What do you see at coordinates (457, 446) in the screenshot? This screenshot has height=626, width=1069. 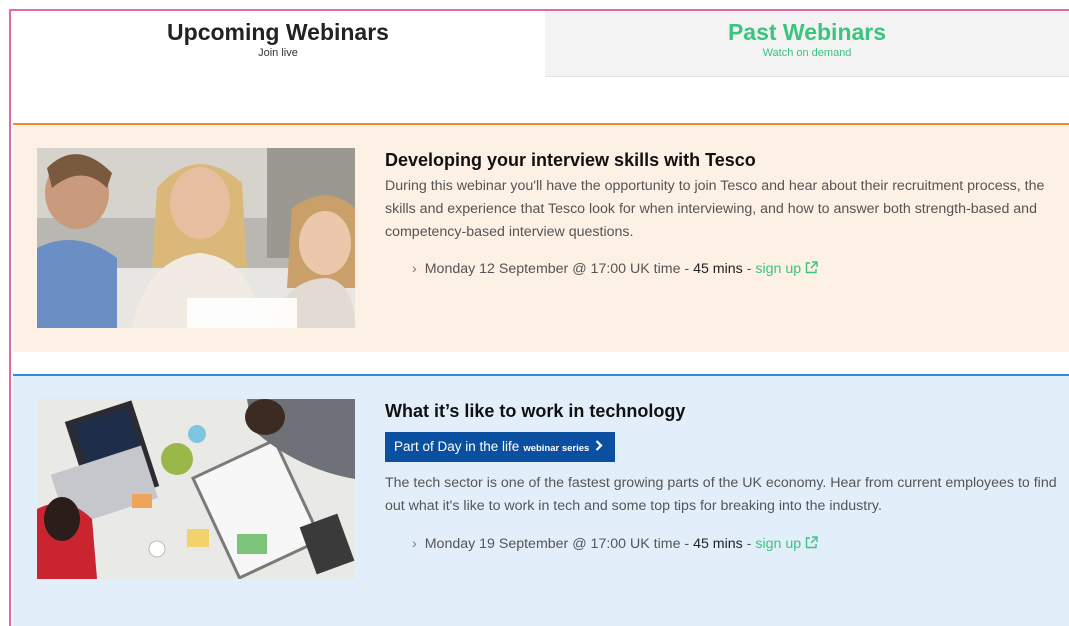 I see `series-label: Part of Day in the life` at bounding box center [457, 446].